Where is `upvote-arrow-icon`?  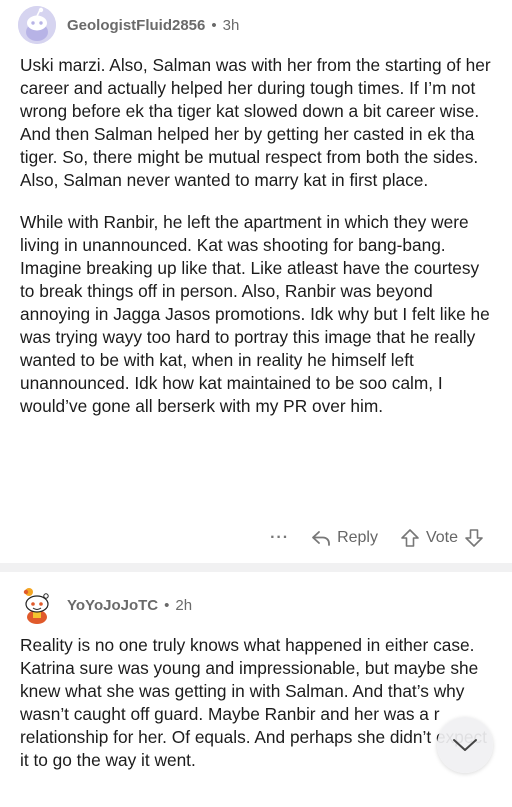
upvote-arrow-icon is located at coordinates (410, 538).